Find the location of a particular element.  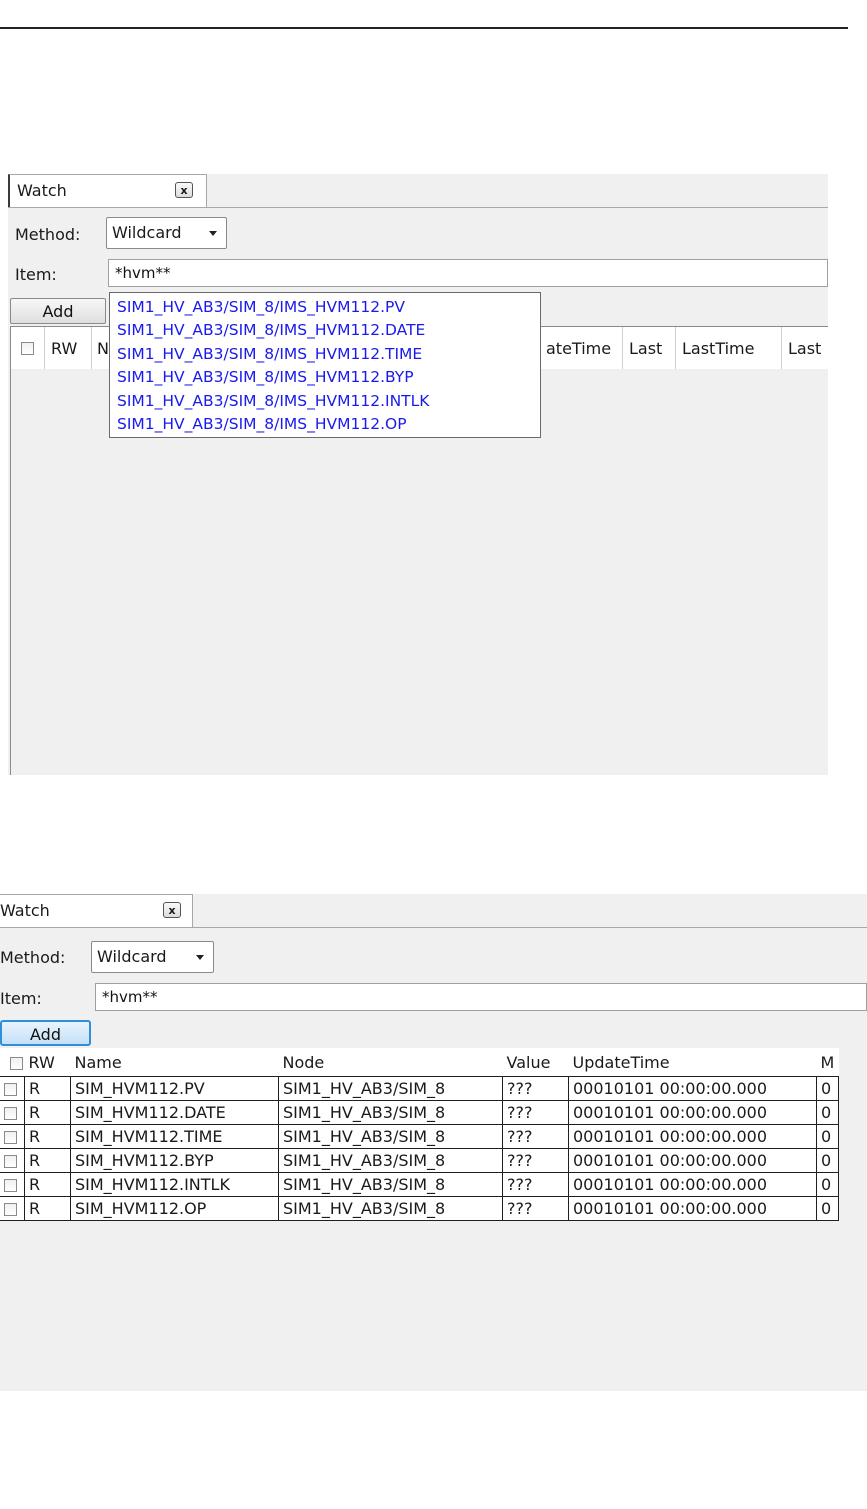

suggestion-item: SIM1_HV_AB3/SIM_8/IMS_HVM112.TIME is located at coordinates (269, 355).